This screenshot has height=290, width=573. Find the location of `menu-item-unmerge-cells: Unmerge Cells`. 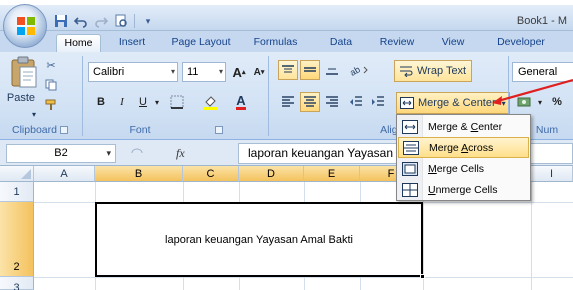

menu-item-unmerge-cells: Unmerge Cells is located at coordinates (463, 189).